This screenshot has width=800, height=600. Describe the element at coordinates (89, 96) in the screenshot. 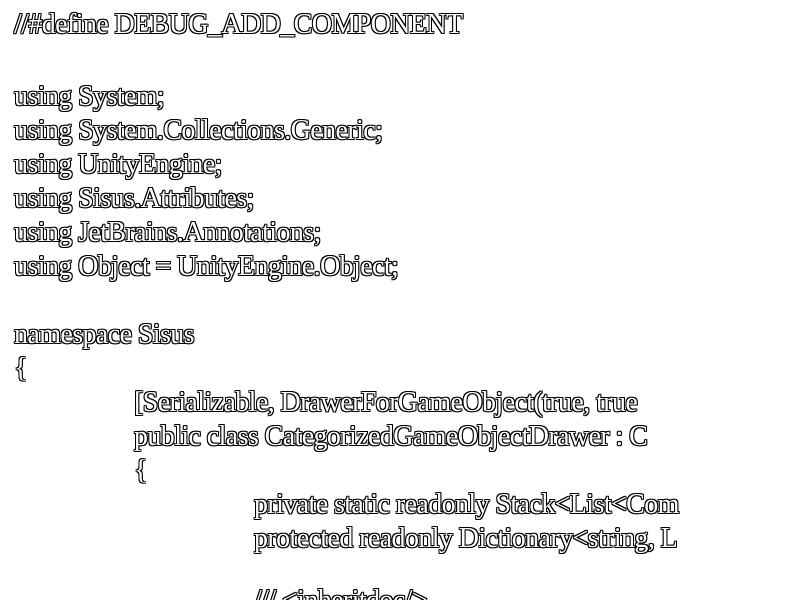

I see `code-line-3: using System;` at that location.